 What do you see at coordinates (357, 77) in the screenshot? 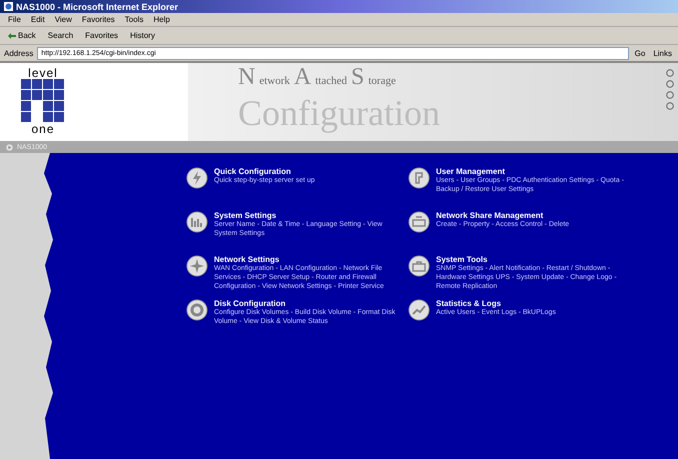
I see `banner-initial: S` at bounding box center [357, 77].